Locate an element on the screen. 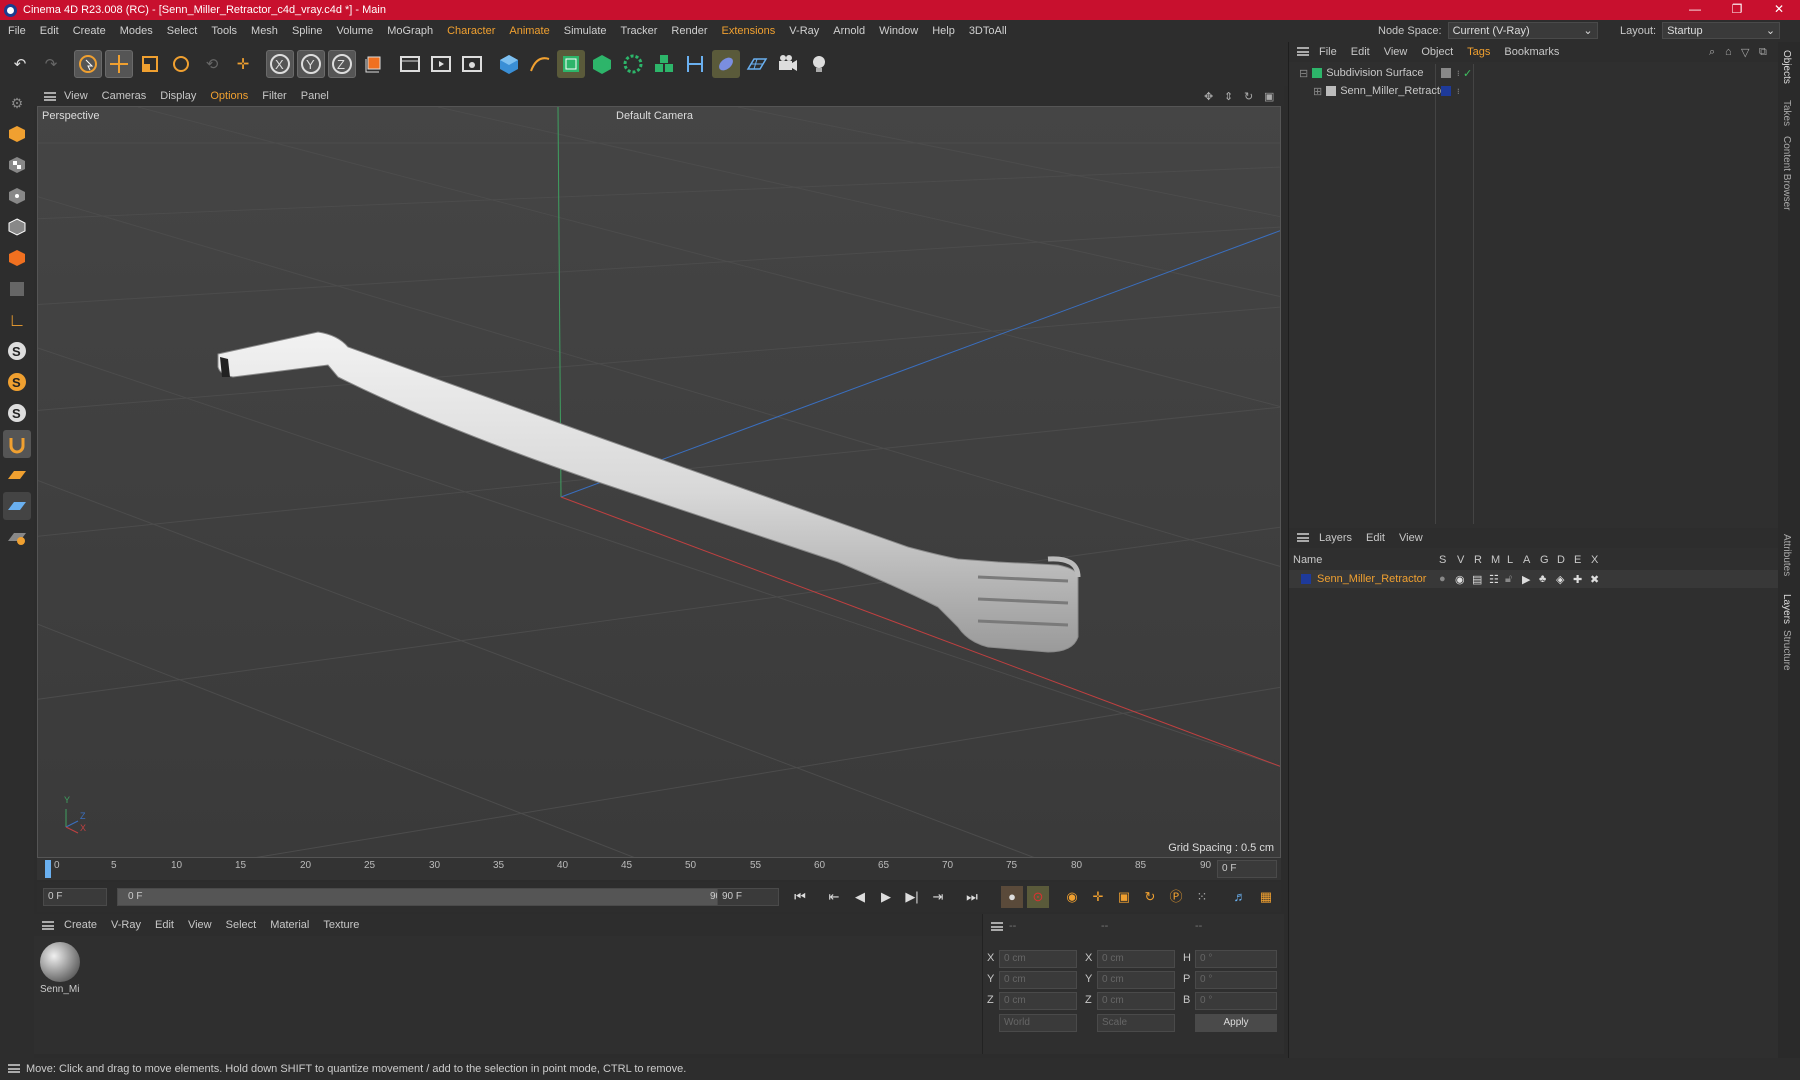 The width and height of the screenshot is (1800, 1080). layers-col-m: M is located at coordinates (1495, 560).